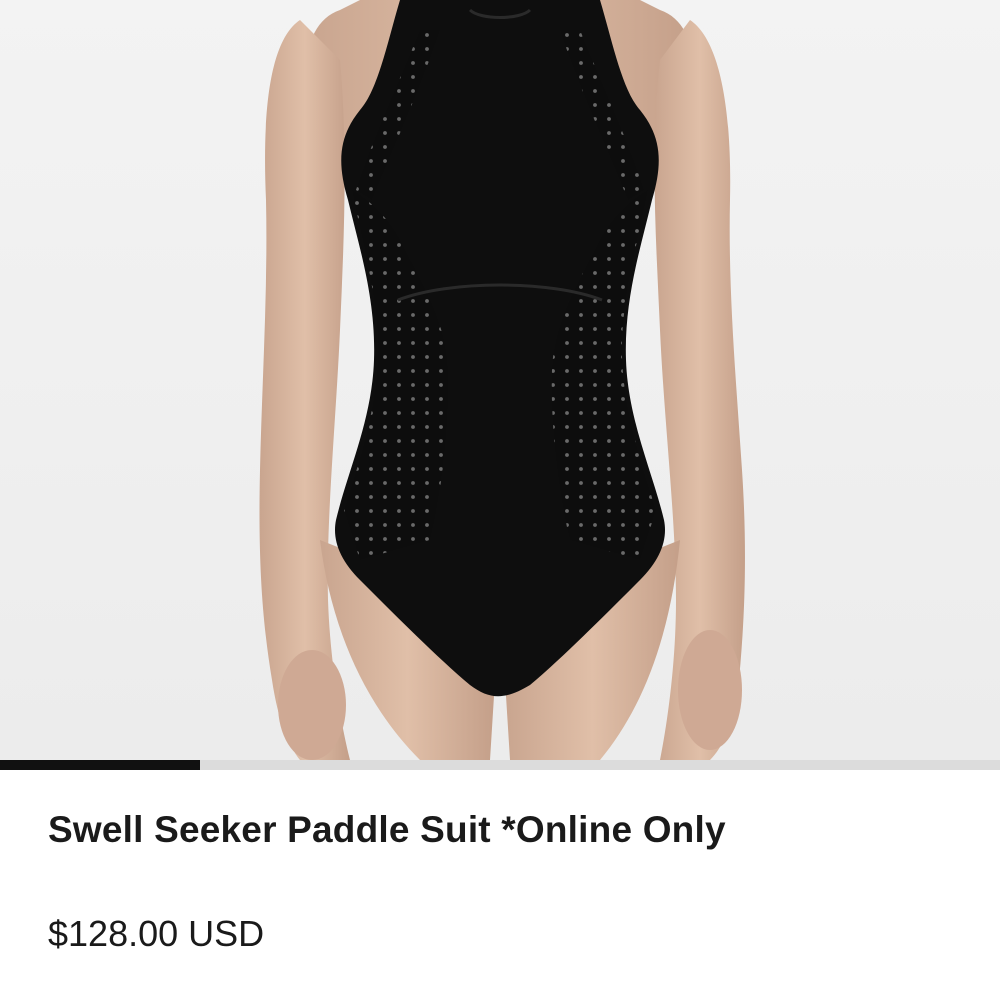 The height and width of the screenshot is (1000, 1000). What do you see at coordinates (710, 690) in the screenshot?
I see `right-hand` at bounding box center [710, 690].